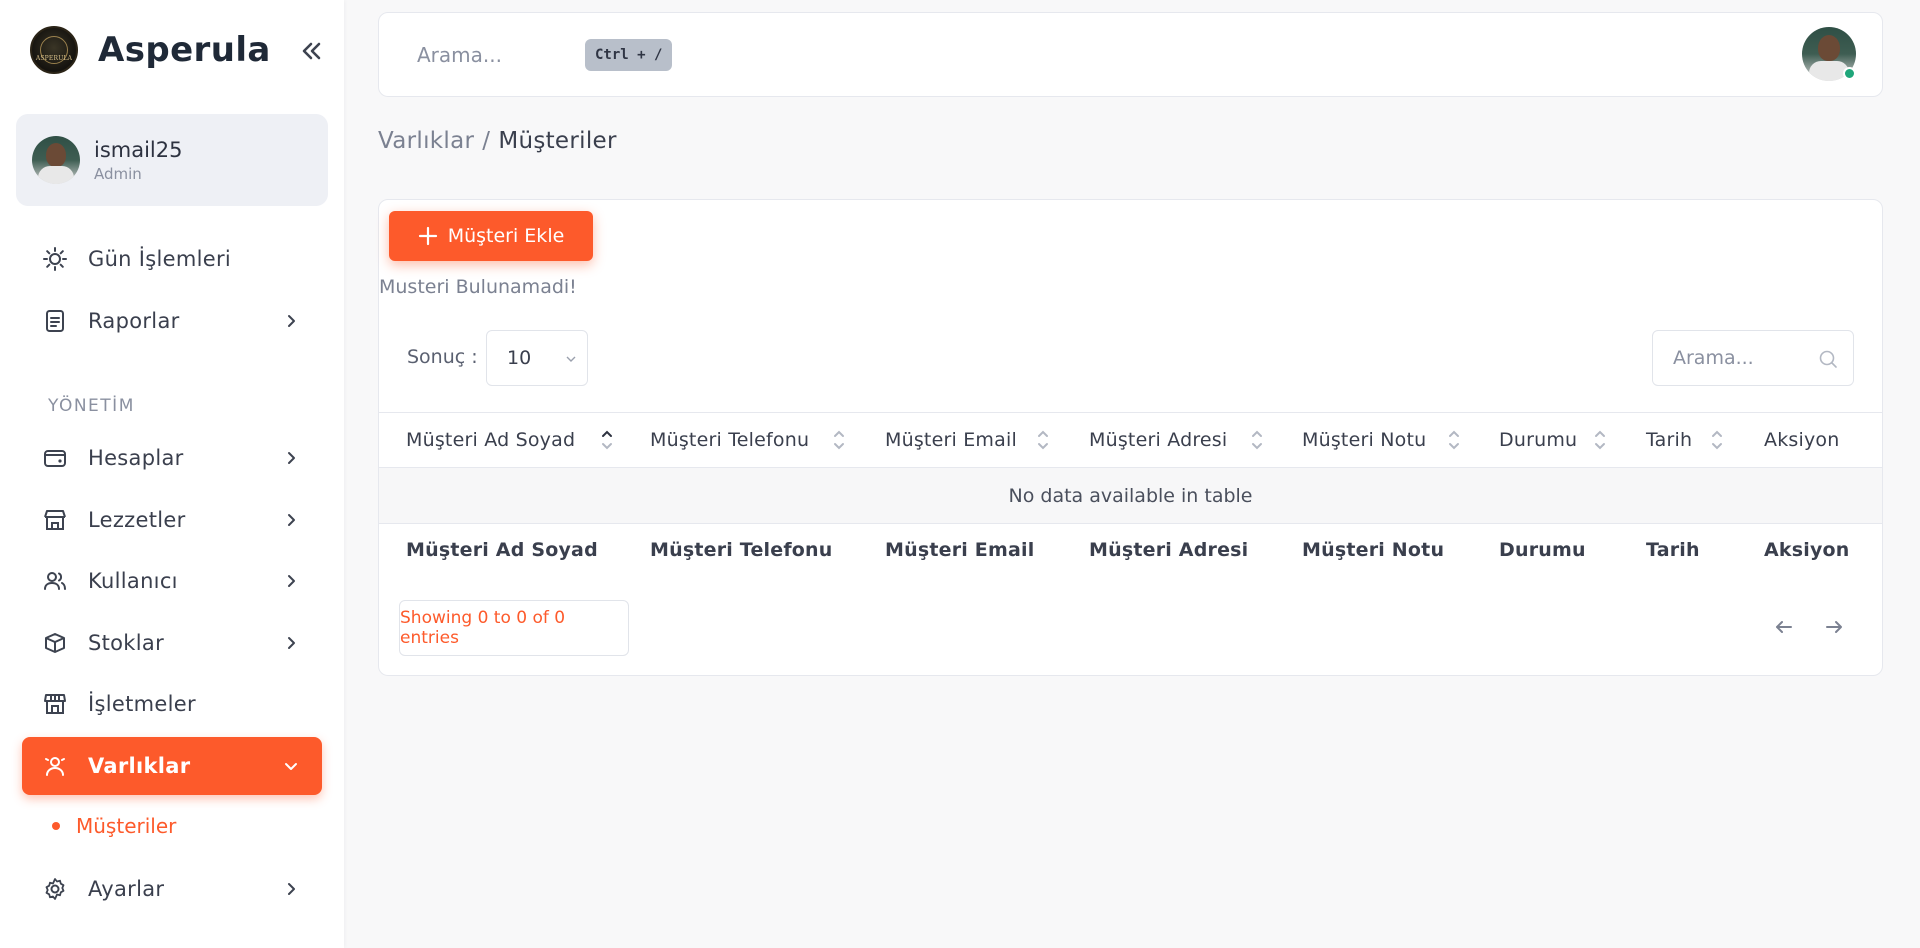  Describe the element at coordinates (1673, 550) in the screenshot. I see `footer-column: Tarih` at that location.